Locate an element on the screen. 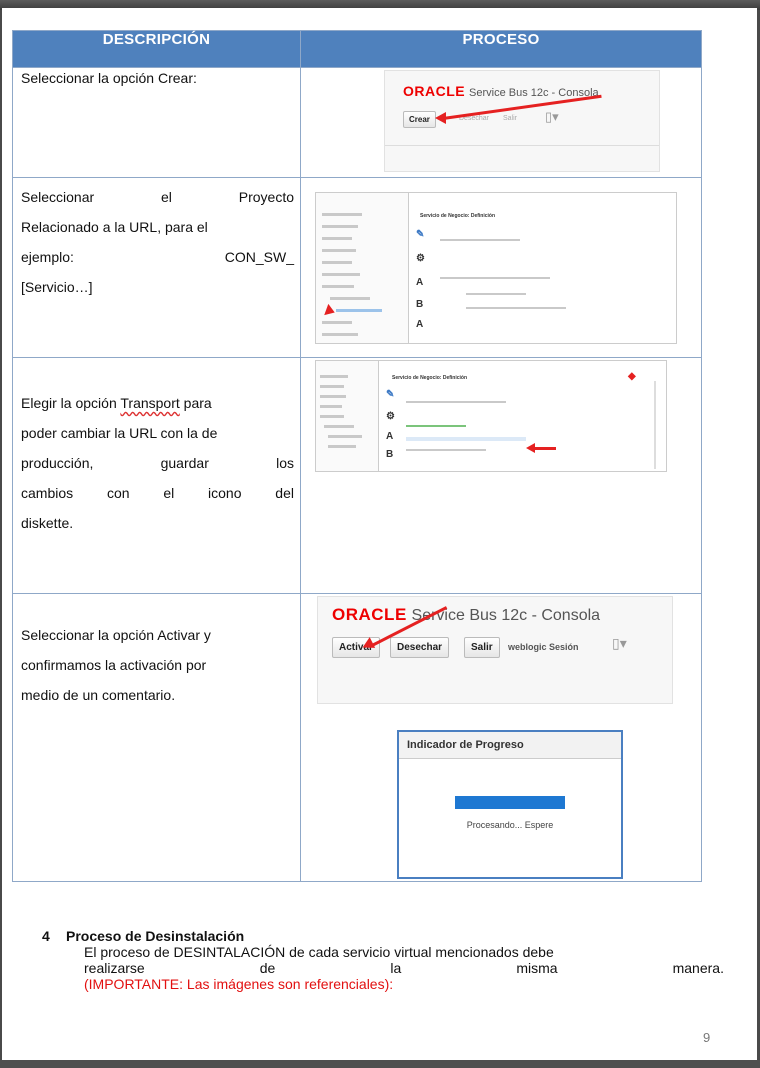 The width and height of the screenshot is (760, 1068). table-header-row: DESCRIPCIÓN PROCESO is located at coordinates (357, 49).